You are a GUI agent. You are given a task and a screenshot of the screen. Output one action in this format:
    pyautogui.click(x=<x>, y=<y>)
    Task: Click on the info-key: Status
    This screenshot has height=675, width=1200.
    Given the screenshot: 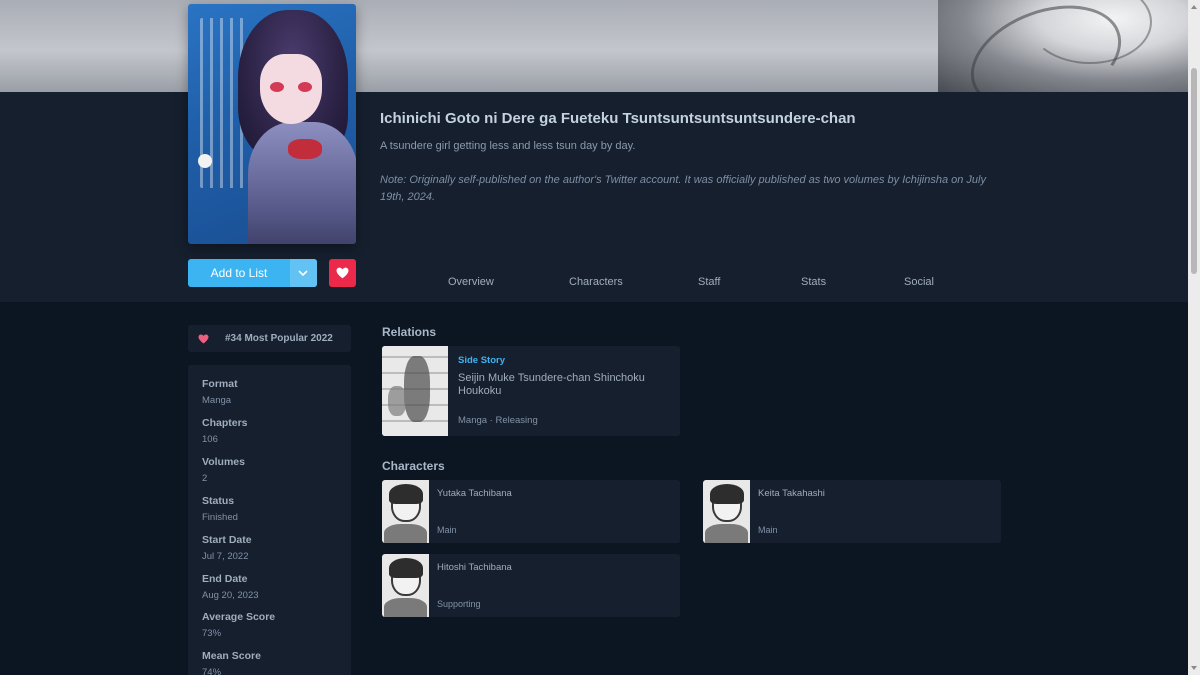 What is the action you would take?
    pyautogui.click(x=218, y=501)
    